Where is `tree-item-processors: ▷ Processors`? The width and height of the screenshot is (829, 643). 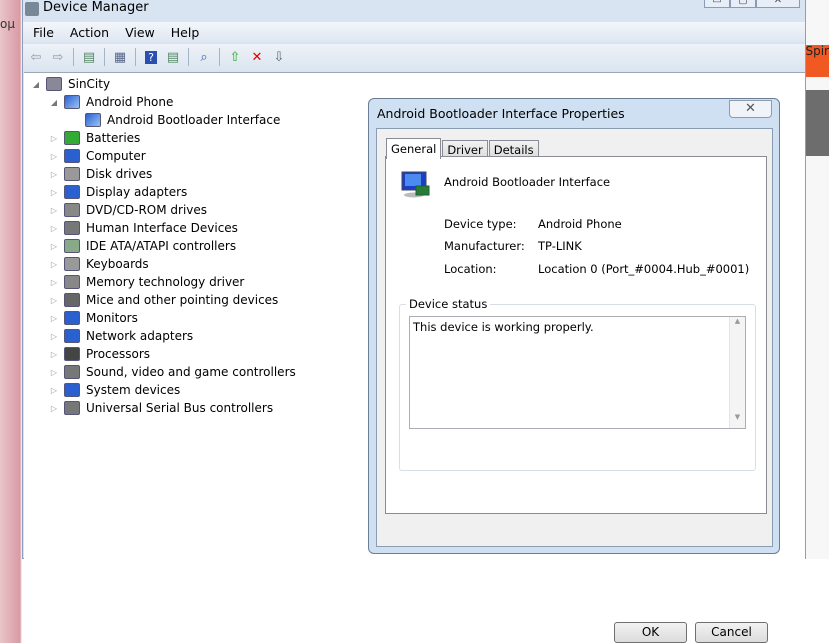 tree-item-processors: ▷ Processors is located at coordinates (100, 354).